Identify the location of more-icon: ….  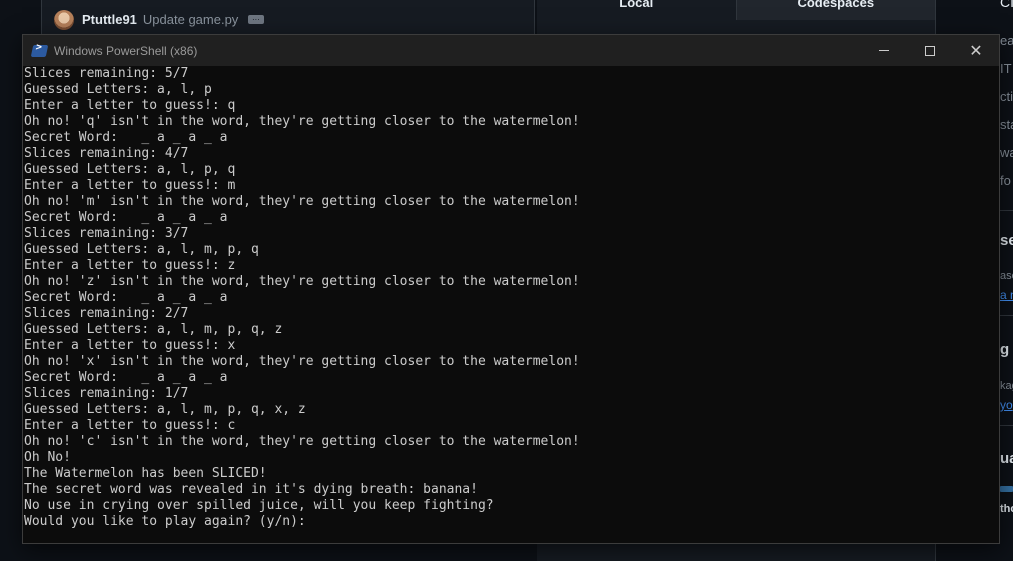
(256, 19).